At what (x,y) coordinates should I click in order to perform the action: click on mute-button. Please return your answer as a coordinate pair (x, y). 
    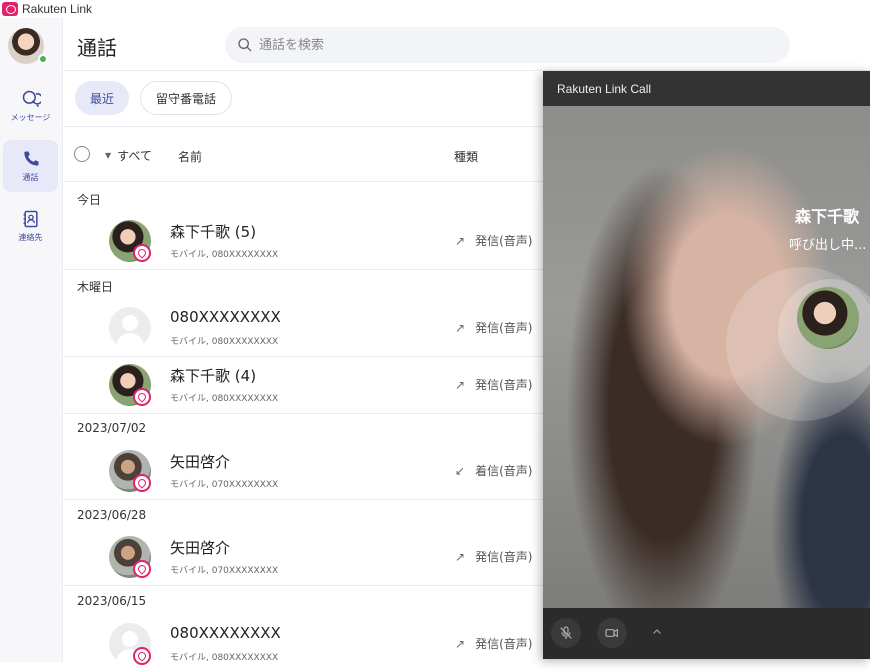
    Looking at the image, I should click on (566, 633).